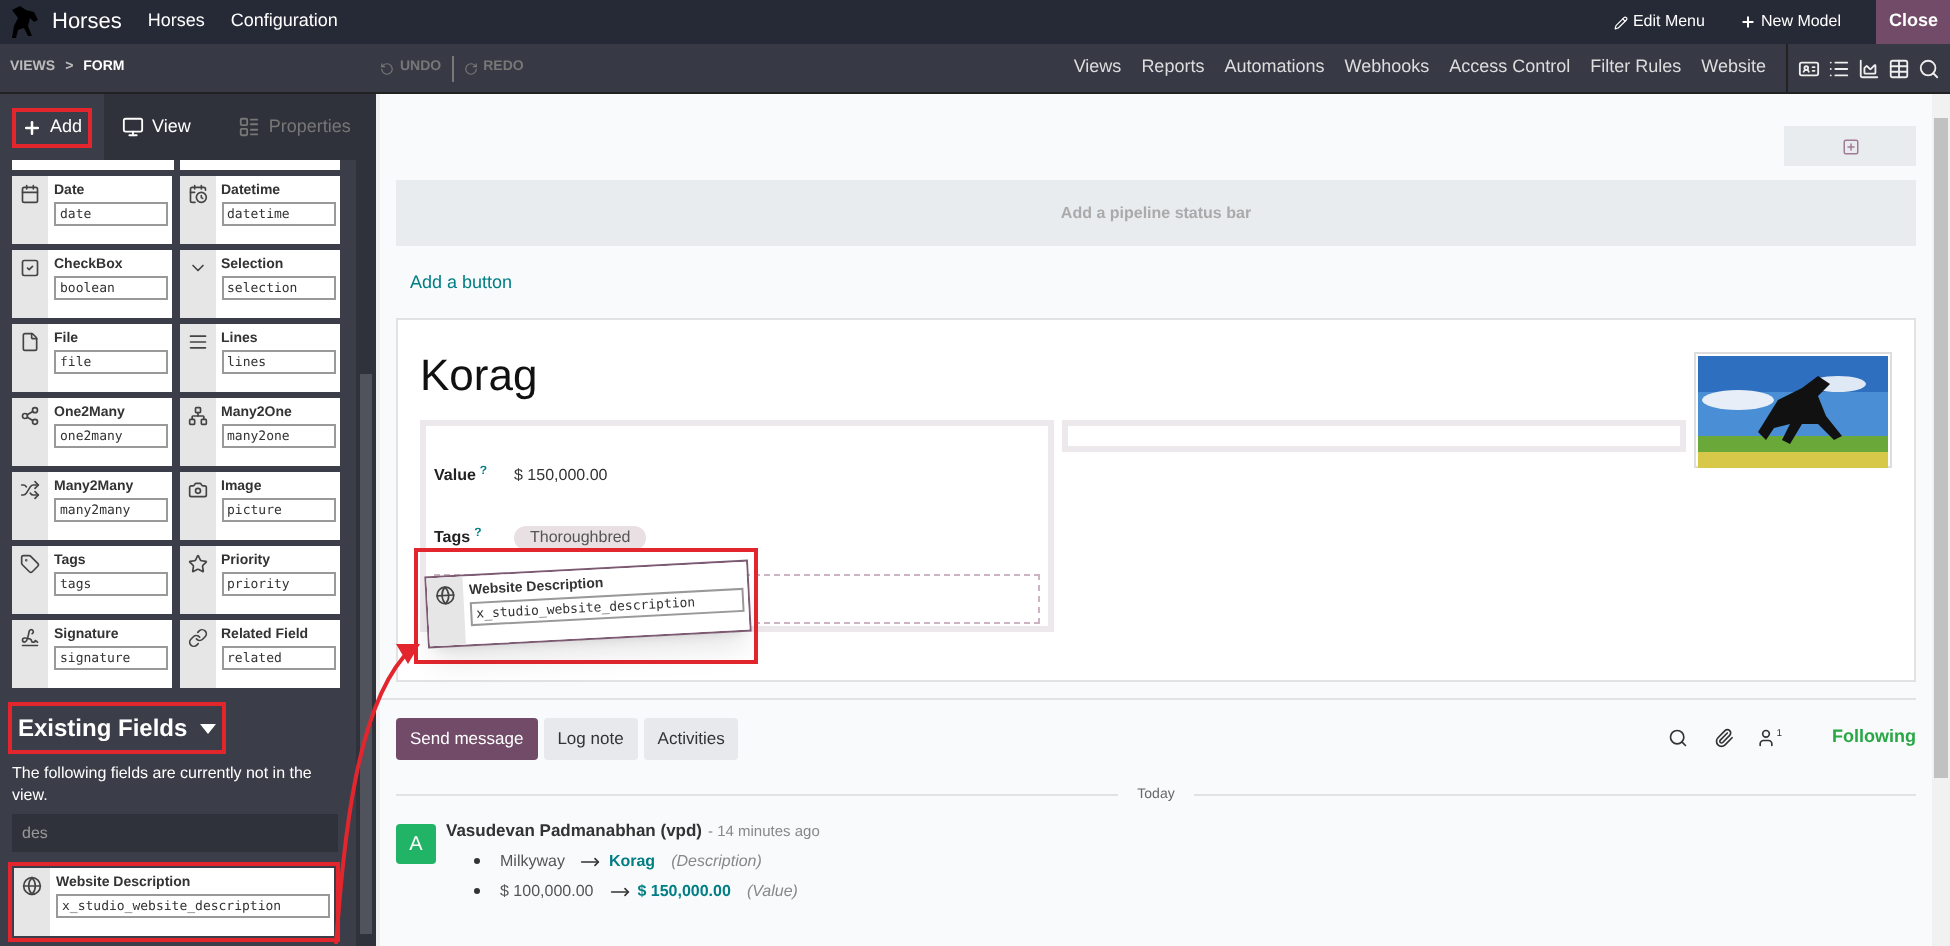 The height and width of the screenshot is (946, 1950). What do you see at coordinates (580, 538) in the screenshot?
I see `tag: Thoroughbred` at bounding box center [580, 538].